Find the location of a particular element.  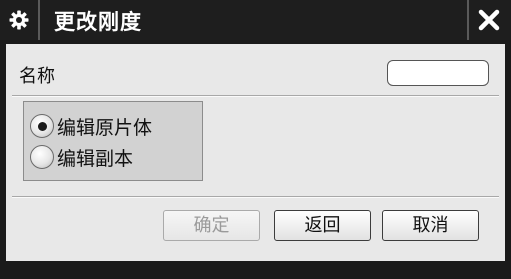

radio-dot is located at coordinates (42, 126).